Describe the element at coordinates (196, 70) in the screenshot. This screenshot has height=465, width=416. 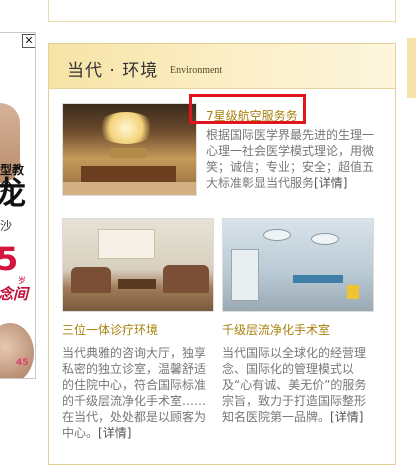
I see `section-subtitle: Environment` at that location.